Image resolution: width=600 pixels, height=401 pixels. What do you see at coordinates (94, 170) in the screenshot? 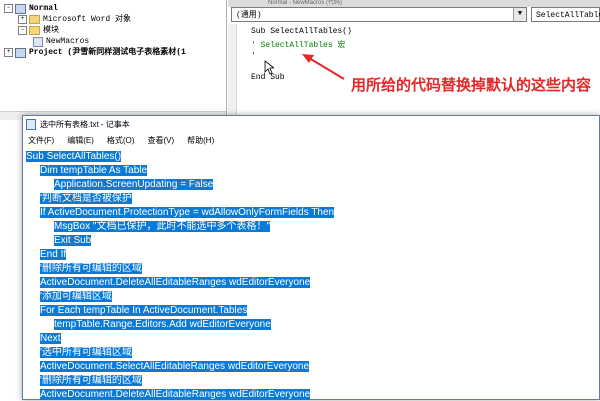
I see `text-line: Dim tempTable As Table` at bounding box center [94, 170].